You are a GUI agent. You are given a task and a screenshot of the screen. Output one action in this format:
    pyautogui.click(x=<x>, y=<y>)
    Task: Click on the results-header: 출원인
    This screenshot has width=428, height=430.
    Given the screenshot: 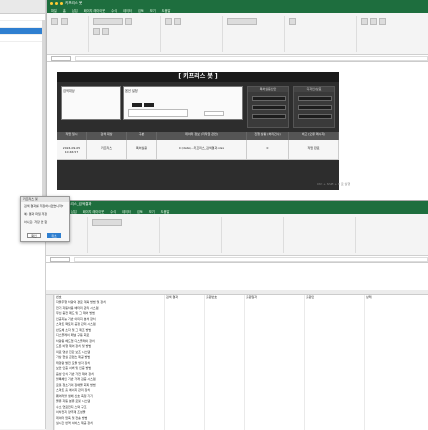 What is the action you would take?
    pyautogui.click(x=310, y=297)
    